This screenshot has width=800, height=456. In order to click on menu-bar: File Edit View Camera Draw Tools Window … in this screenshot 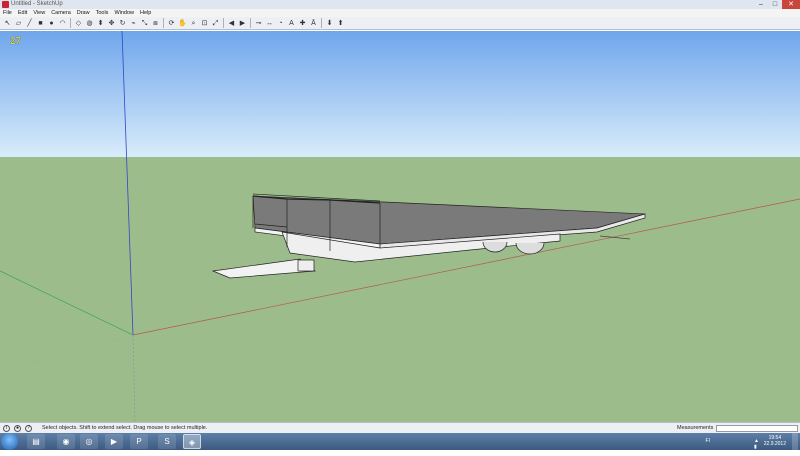, I will do `click(400, 13)`.